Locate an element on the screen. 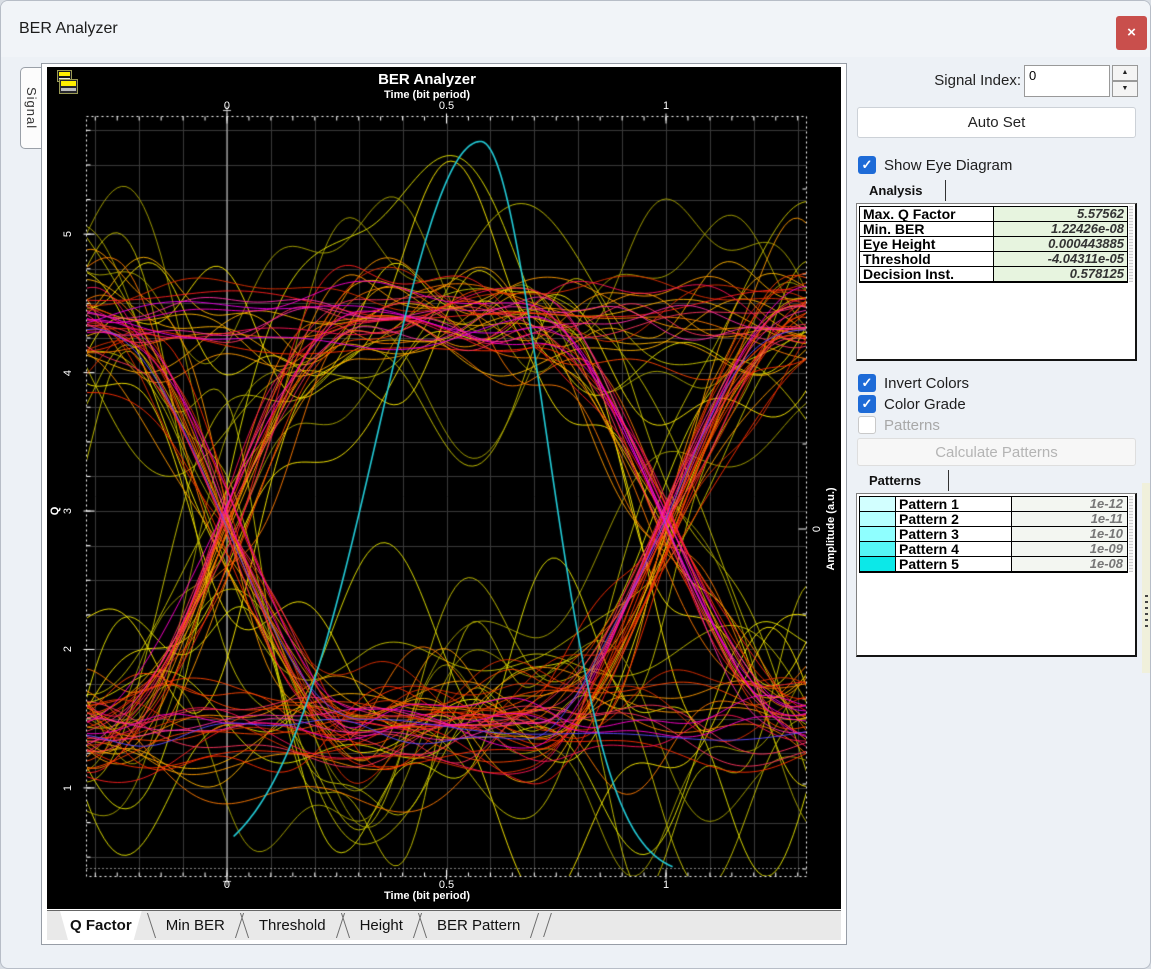 This screenshot has width=1151, height=969. y-tick-label: 2 is located at coordinates (68, 649).